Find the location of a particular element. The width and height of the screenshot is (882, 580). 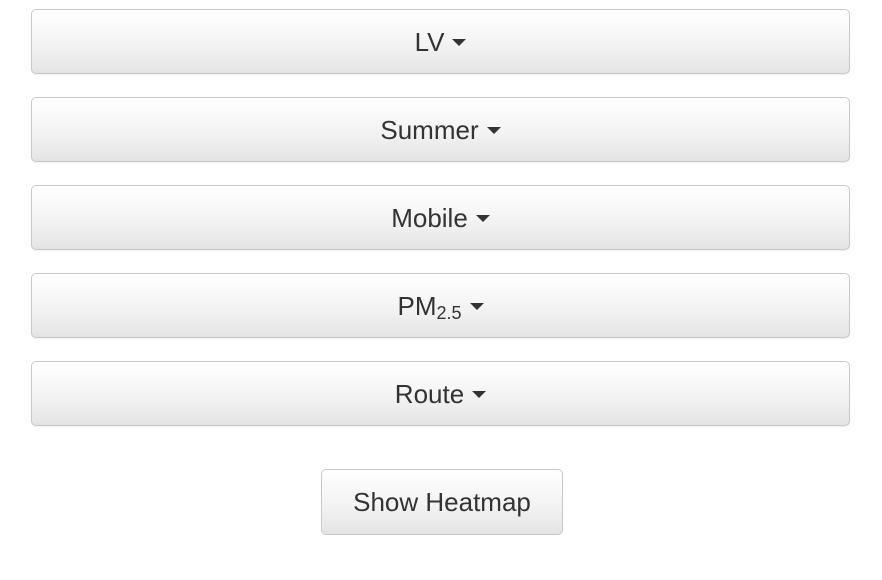

dropdown-label: PM2.5 is located at coordinates (429, 306).